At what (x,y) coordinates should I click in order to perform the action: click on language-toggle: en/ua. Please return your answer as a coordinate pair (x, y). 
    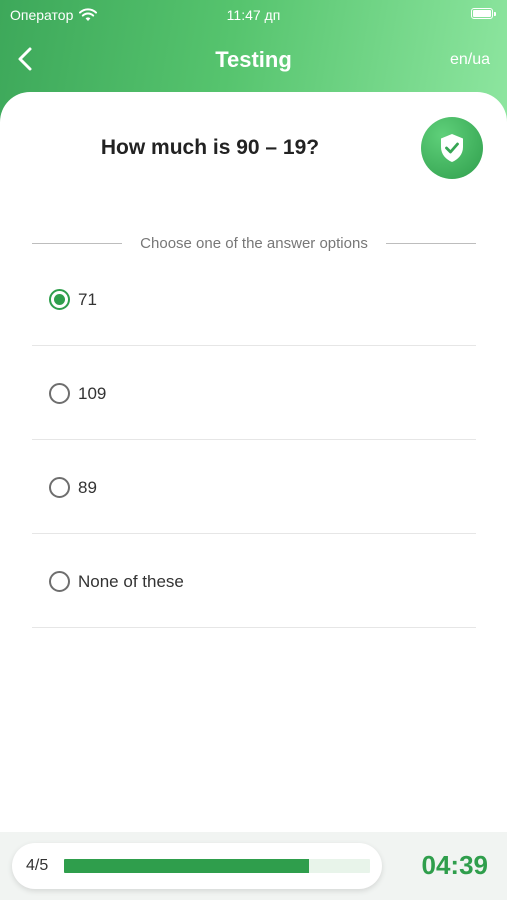
    Looking at the image, I should click on (470, 60).